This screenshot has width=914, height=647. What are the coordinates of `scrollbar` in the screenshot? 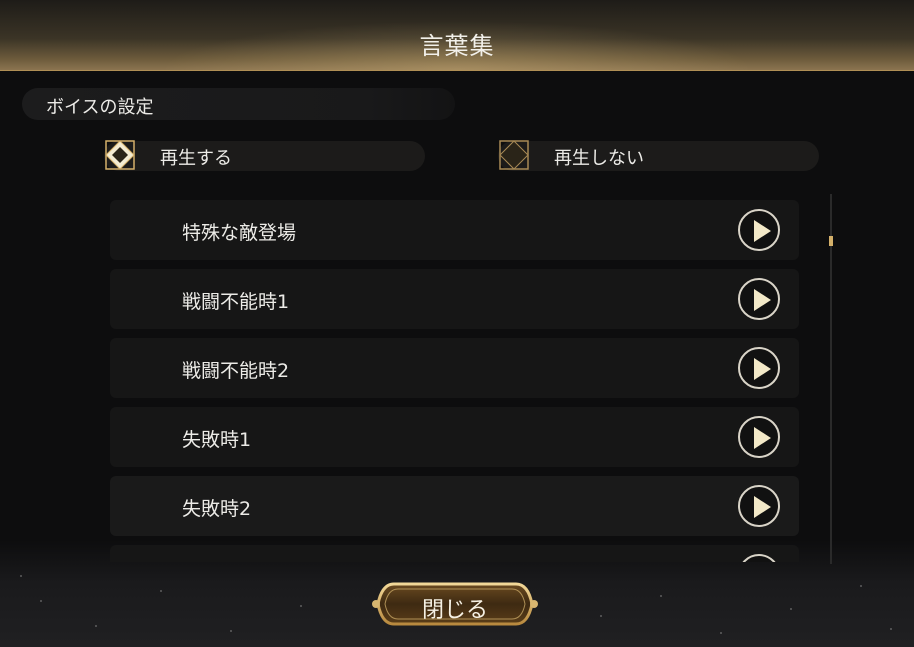 It's located at (831, 379).